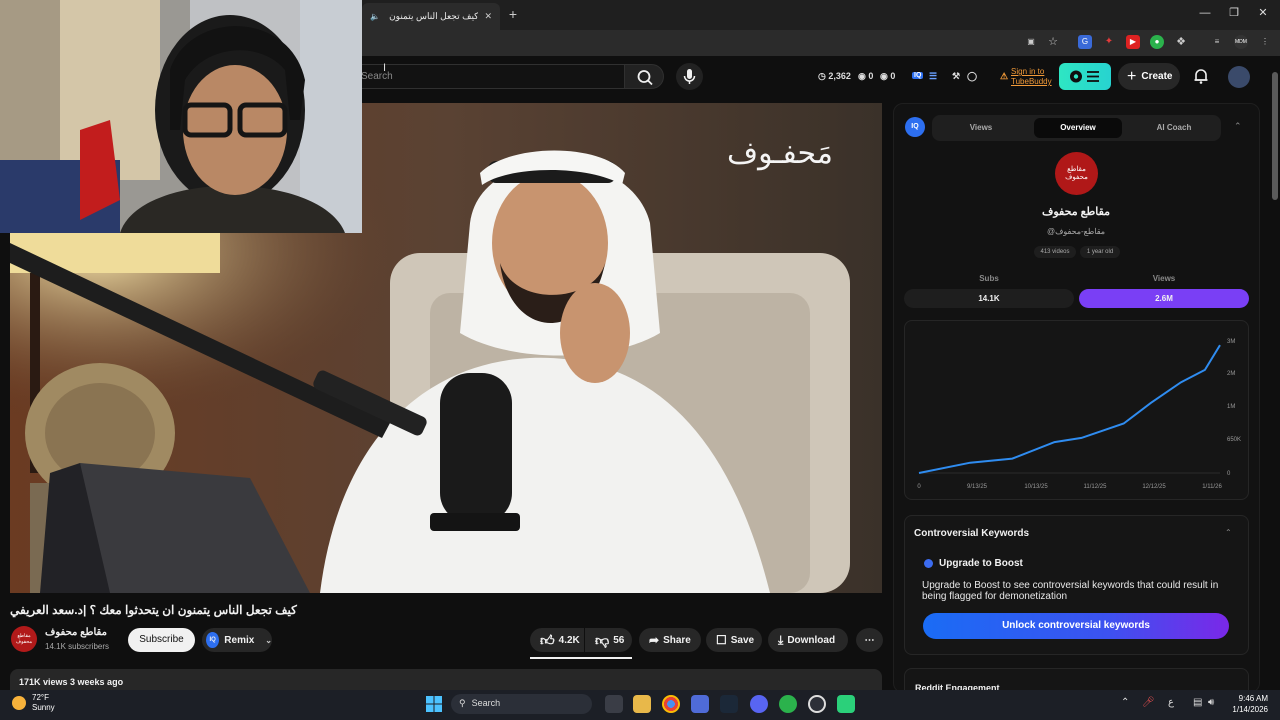 The width and height of the screenshot is (1280, 720). I want to click on tubebuddy-signin-link: Sign in to TubeBuddy, so click(1031, 77).